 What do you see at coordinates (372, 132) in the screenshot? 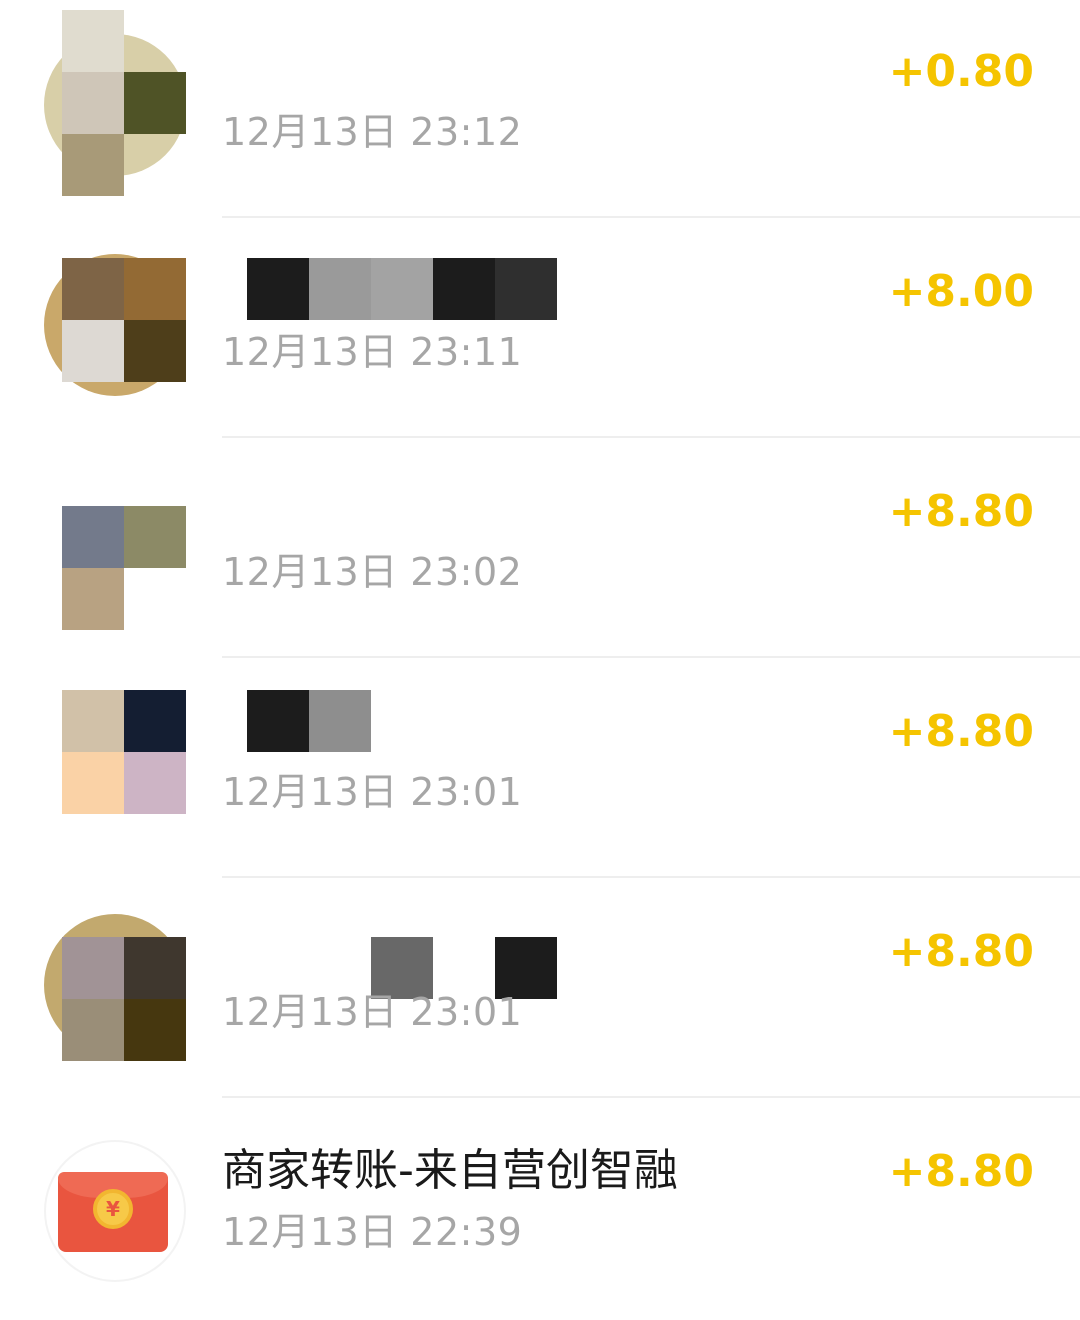
I see `transaction-time: 12月13日 23:12` at bounding box center [372, 132].